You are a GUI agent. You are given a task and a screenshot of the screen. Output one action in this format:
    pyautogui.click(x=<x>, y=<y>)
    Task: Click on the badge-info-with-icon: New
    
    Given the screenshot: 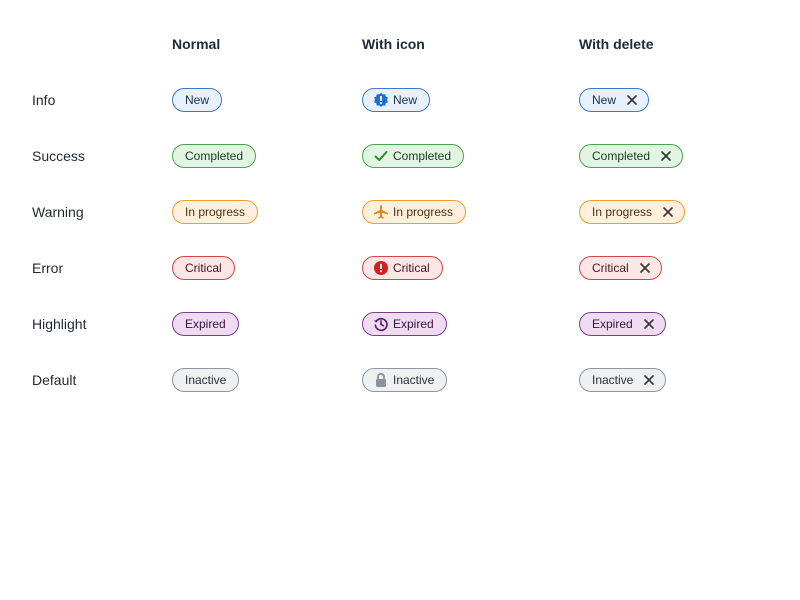 What is the action you would take?
    pyautogui.click(x=396, y=100)
    